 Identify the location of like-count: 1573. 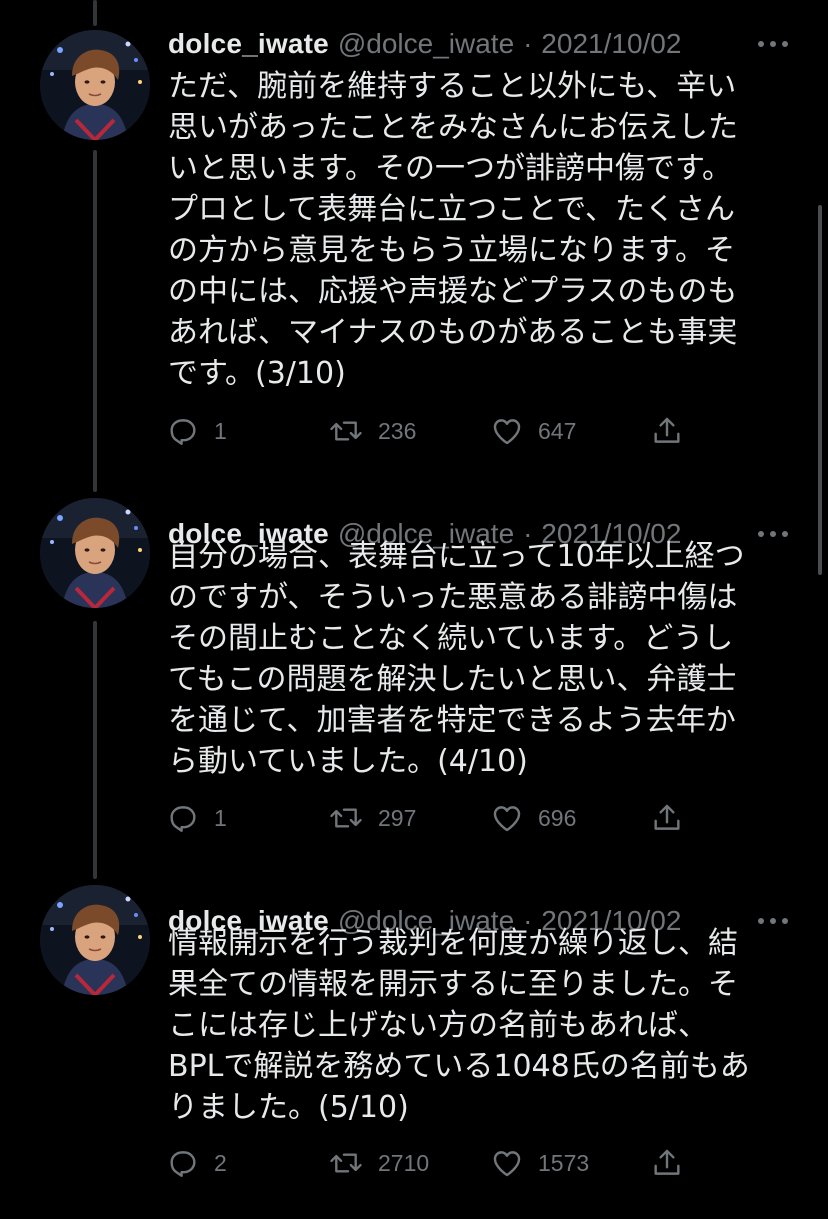
(564, 1162).